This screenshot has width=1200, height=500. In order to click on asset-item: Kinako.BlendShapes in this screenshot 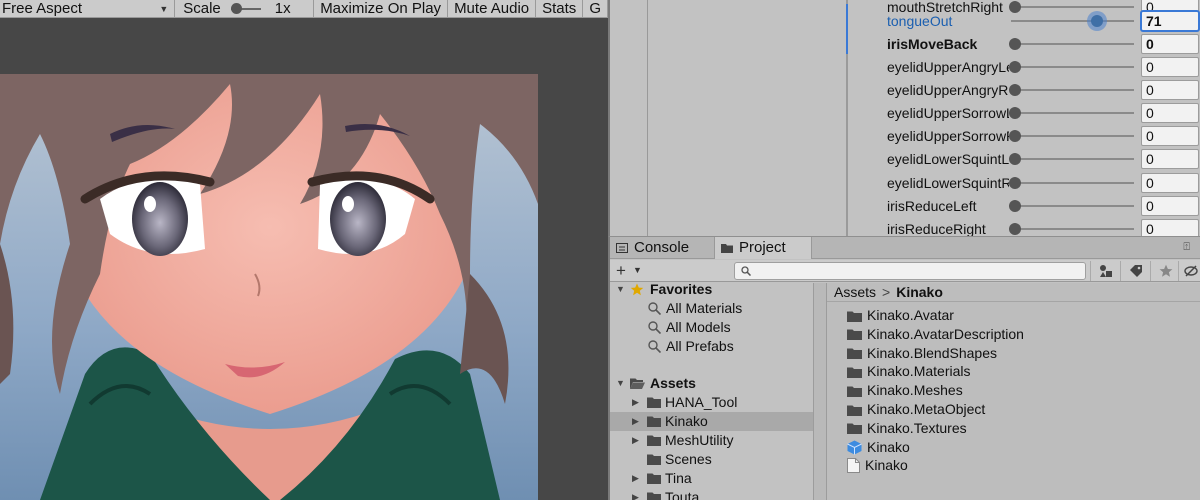, I will do `click(922, 353)`.